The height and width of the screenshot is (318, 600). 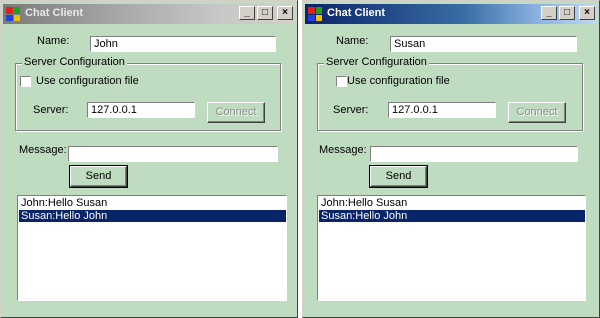 I want to click on name-input: John, so click(x=183, y=44).